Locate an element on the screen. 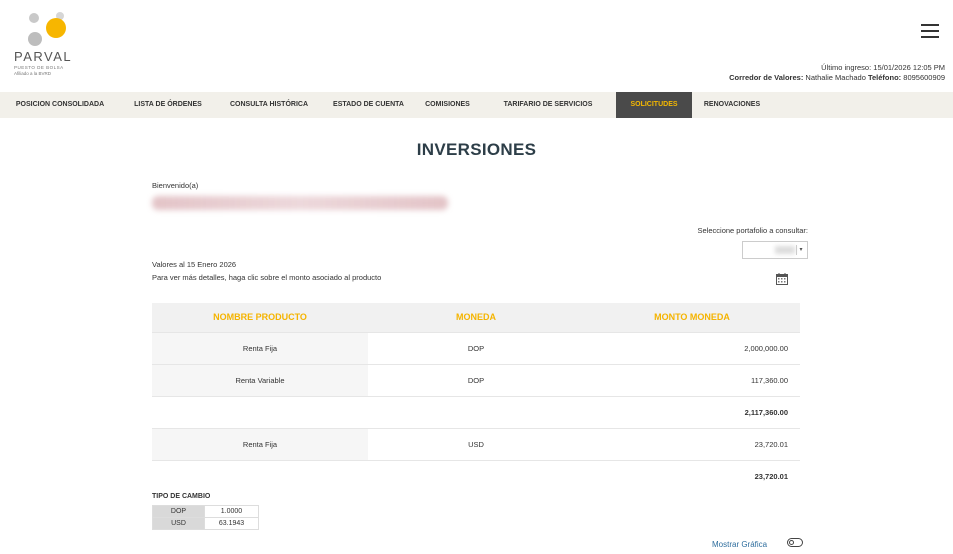 This screenshot has width=953, height=554. table-header-row: NOMBRE PRODUCTO MONEDA MONTO MONEDA is located at coordinates (476, 317).